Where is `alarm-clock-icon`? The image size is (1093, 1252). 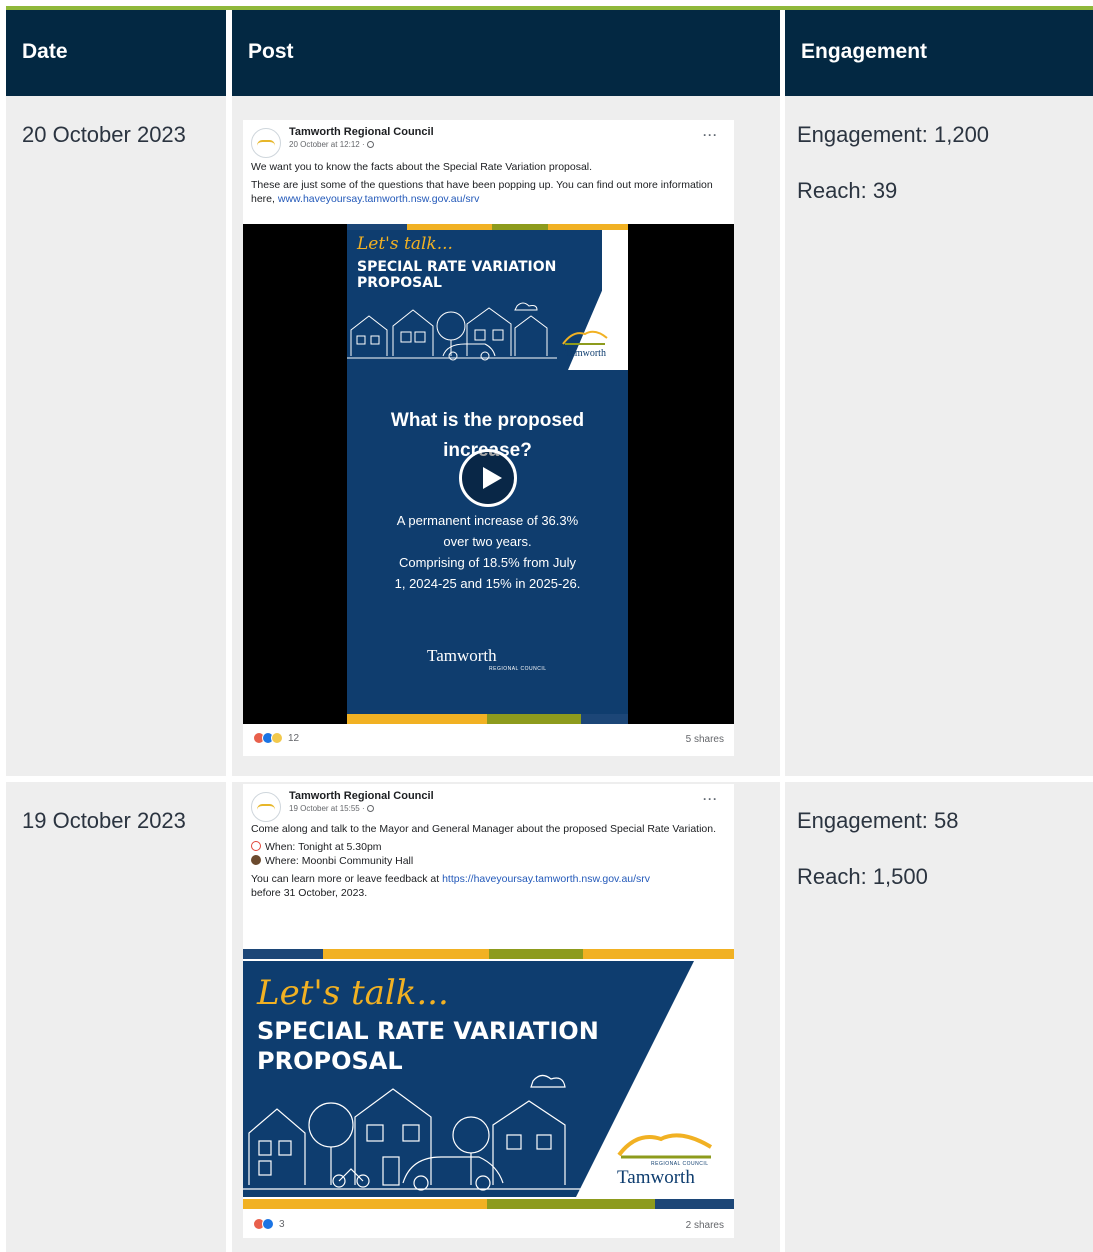
alarm-clock-icon is located at coordinates (256, 846).